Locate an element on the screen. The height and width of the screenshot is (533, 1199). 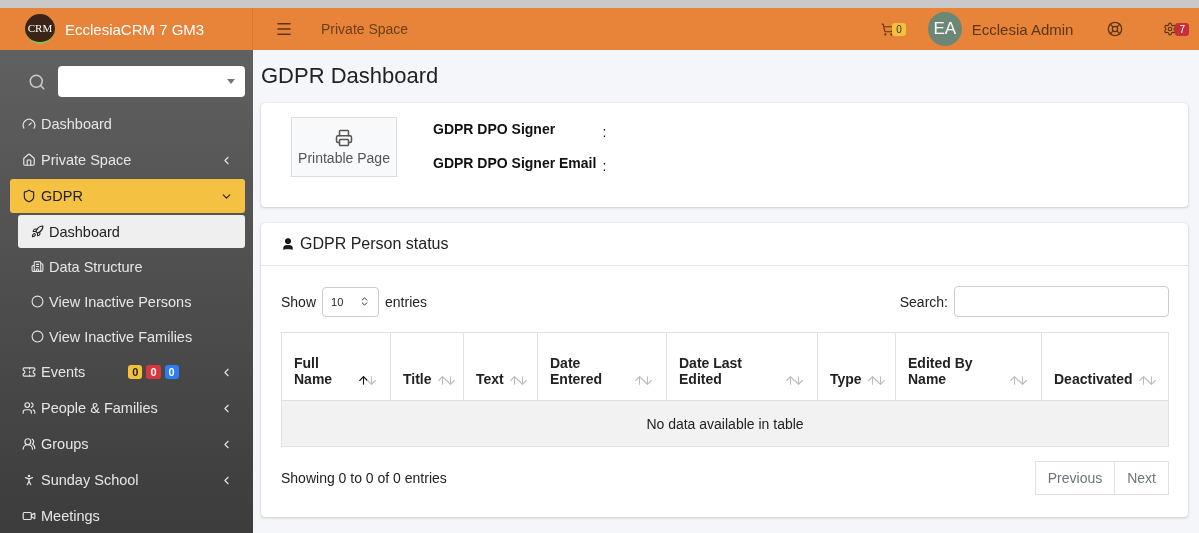
printable-page-button: Printable Page is located at coordinates (344, 147).